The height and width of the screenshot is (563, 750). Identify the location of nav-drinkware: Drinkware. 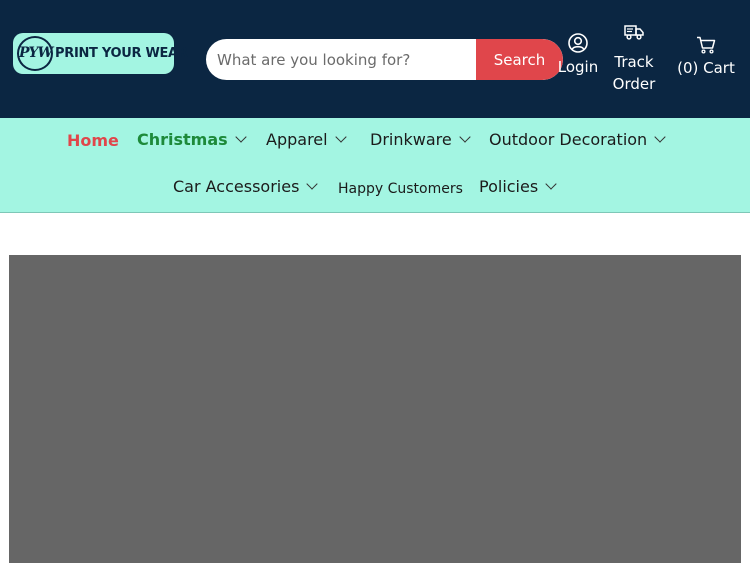
(420, 140).